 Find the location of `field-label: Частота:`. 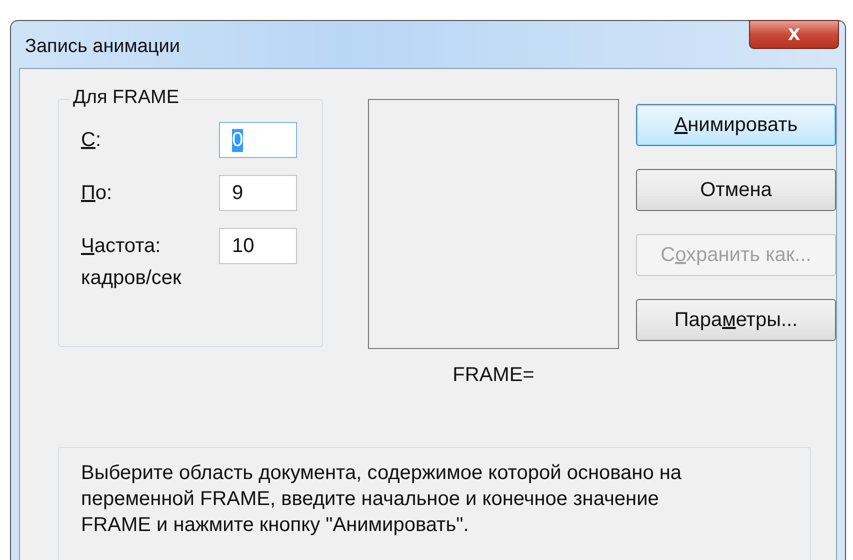

field-label: Частота: is located at coordinates (121, 246).